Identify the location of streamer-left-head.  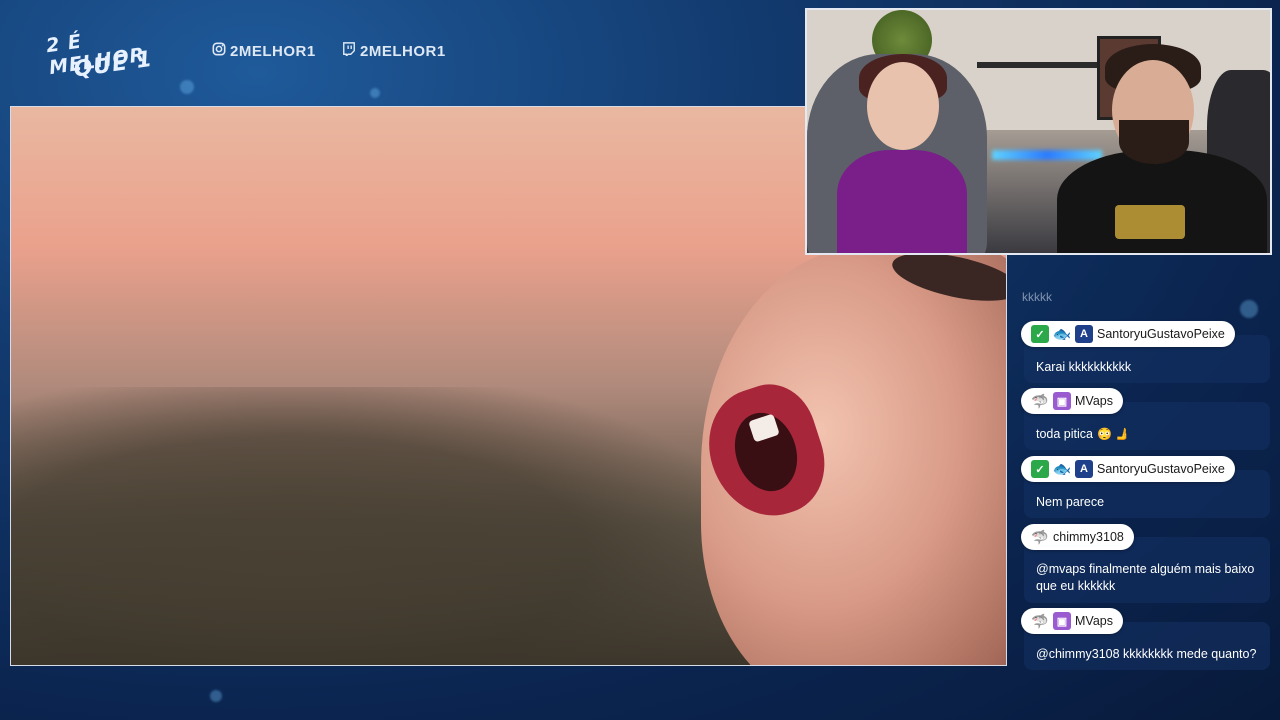
(903, 106).